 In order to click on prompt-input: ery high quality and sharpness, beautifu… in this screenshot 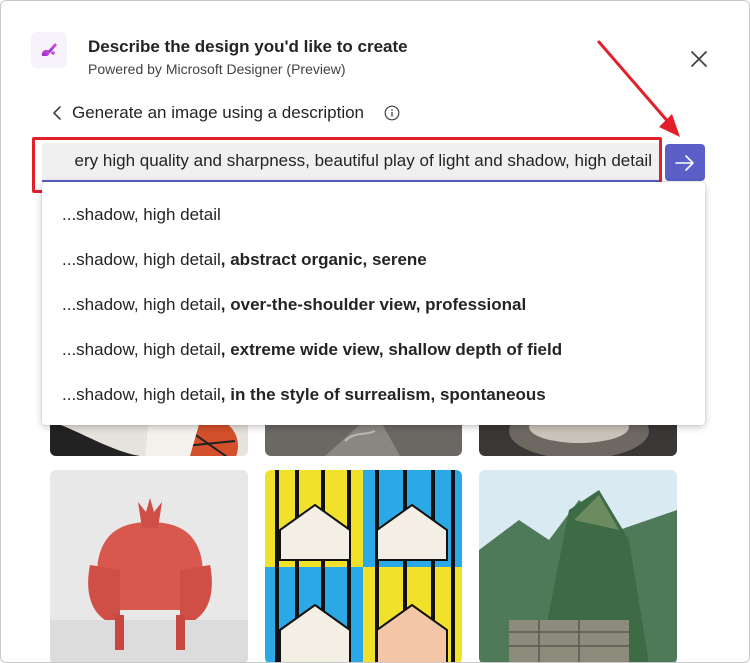, I will do `click(363, 161)`.